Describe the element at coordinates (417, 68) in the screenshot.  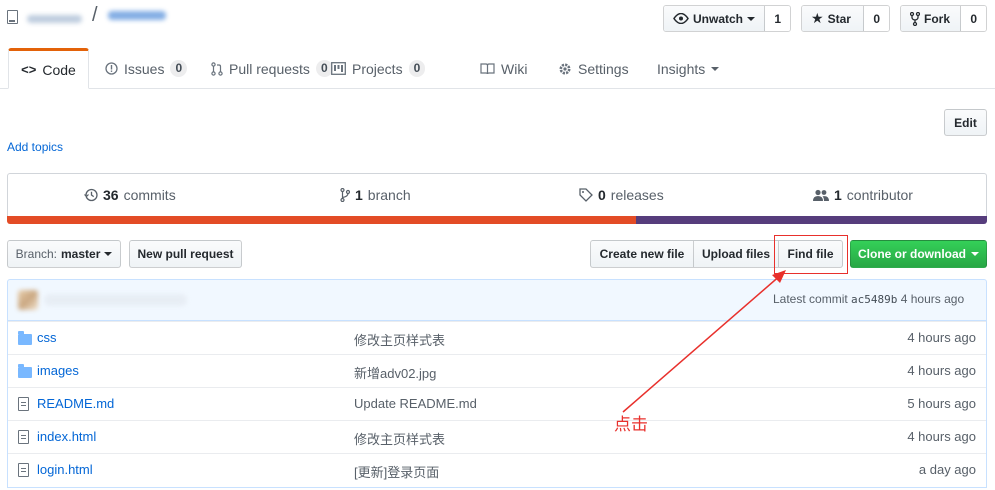
I see `projects-counter: 0` at that location.